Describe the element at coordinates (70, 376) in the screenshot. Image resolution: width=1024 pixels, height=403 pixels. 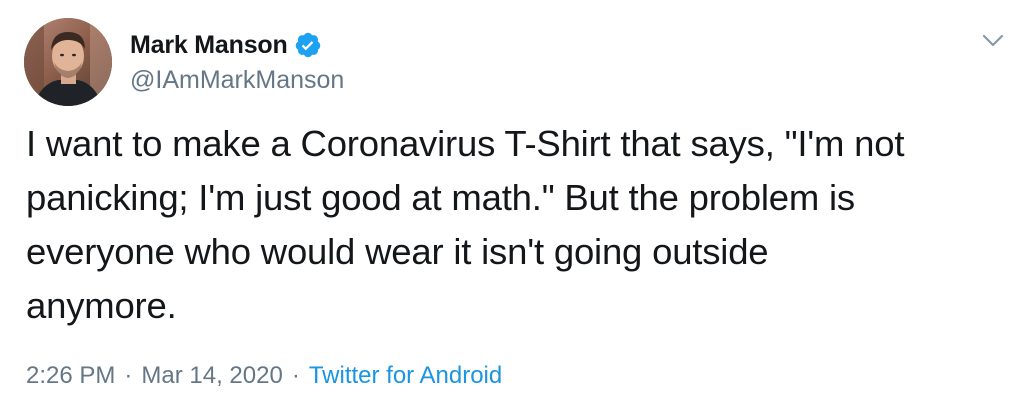
I see `tweet-time: 2:26 PM` at that location.